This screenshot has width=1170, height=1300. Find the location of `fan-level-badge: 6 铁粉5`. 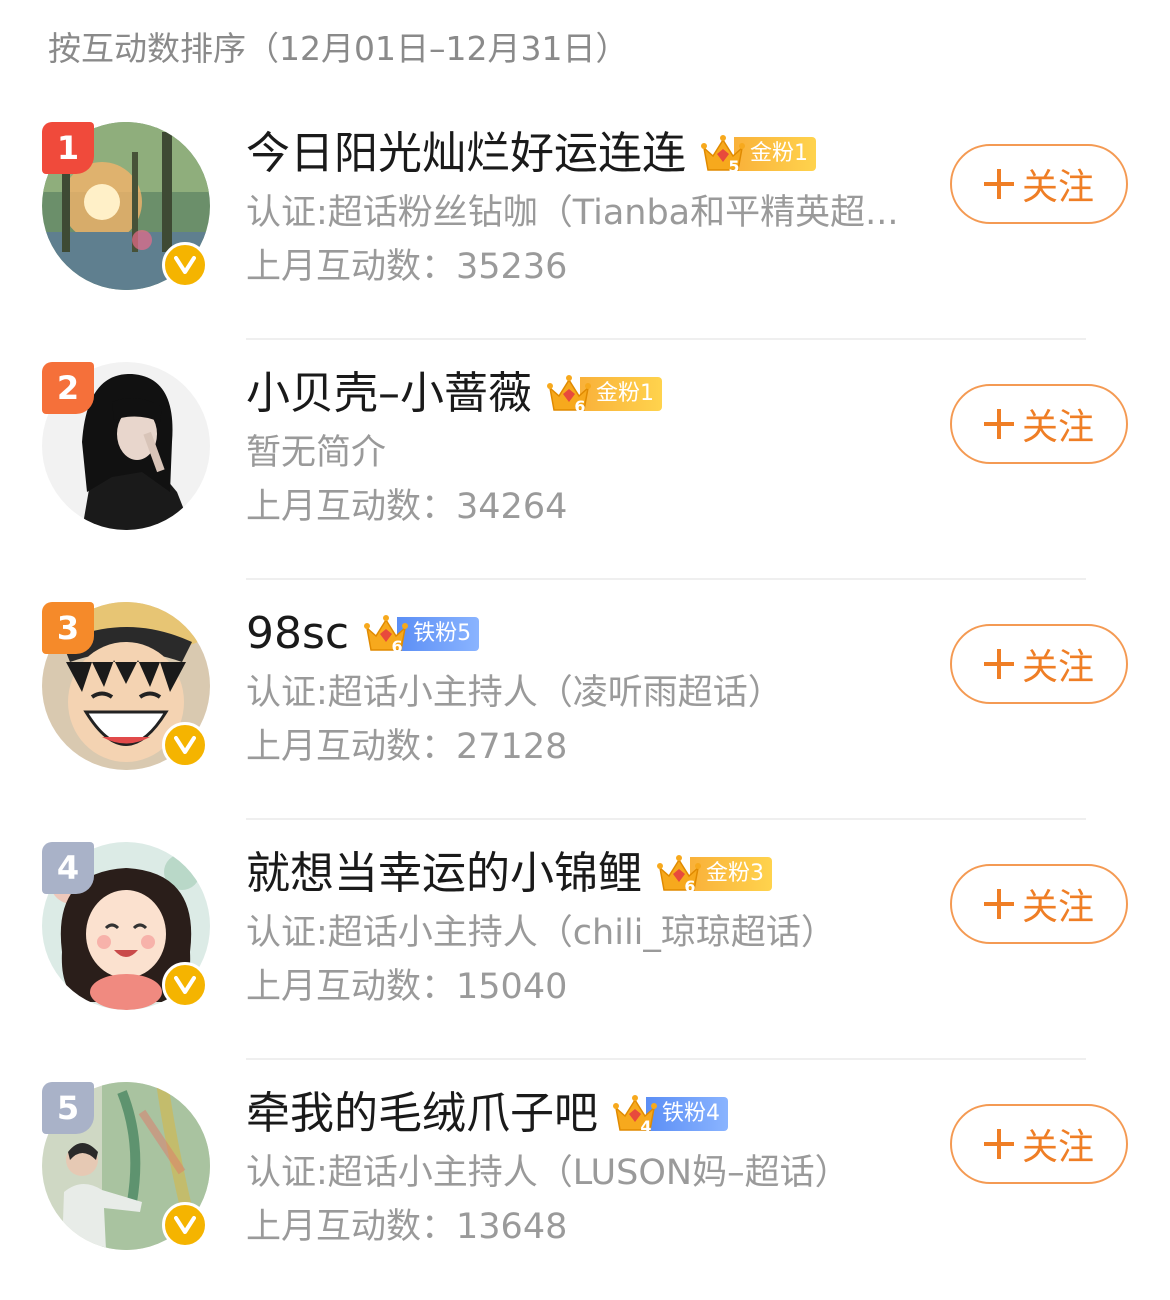

fan-level-badge: 6 铁粉5 is located at coordinates (421, 635).